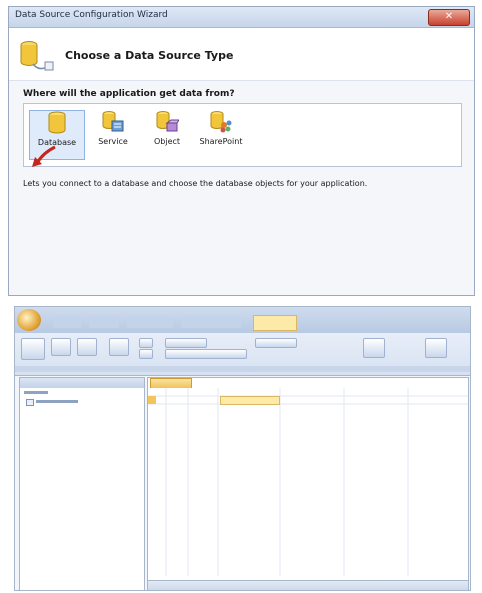 Image resolution: width=482 pixels, height=593 pixels. I want to click on choice-label: Object, so click(167, 141).